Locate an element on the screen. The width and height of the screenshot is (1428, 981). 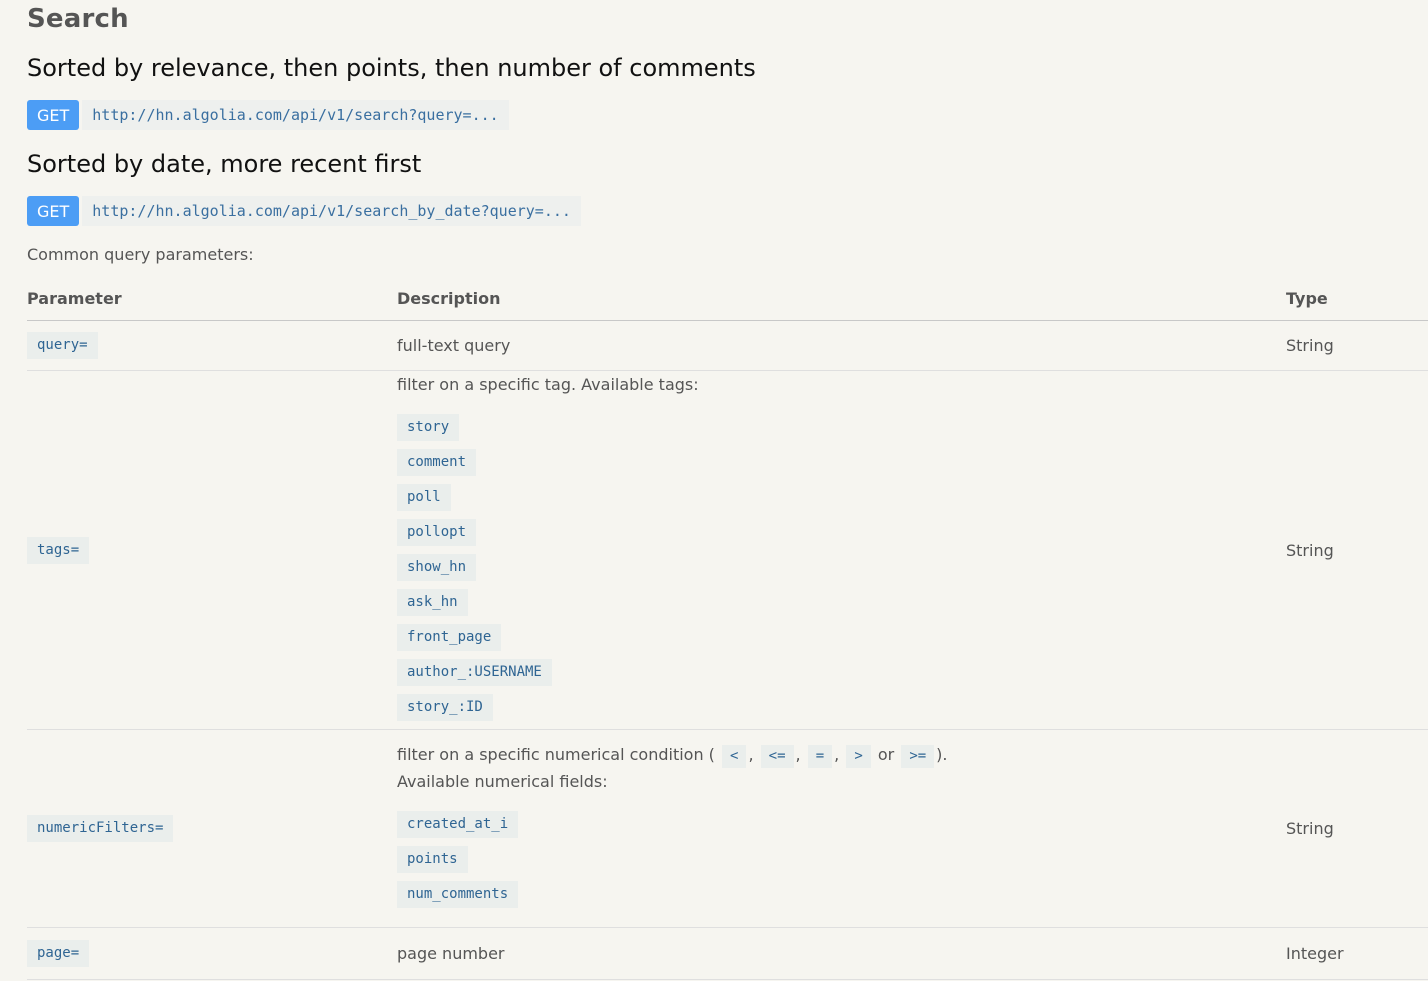
field-item: num_comments is located at coordinates (458, 894).